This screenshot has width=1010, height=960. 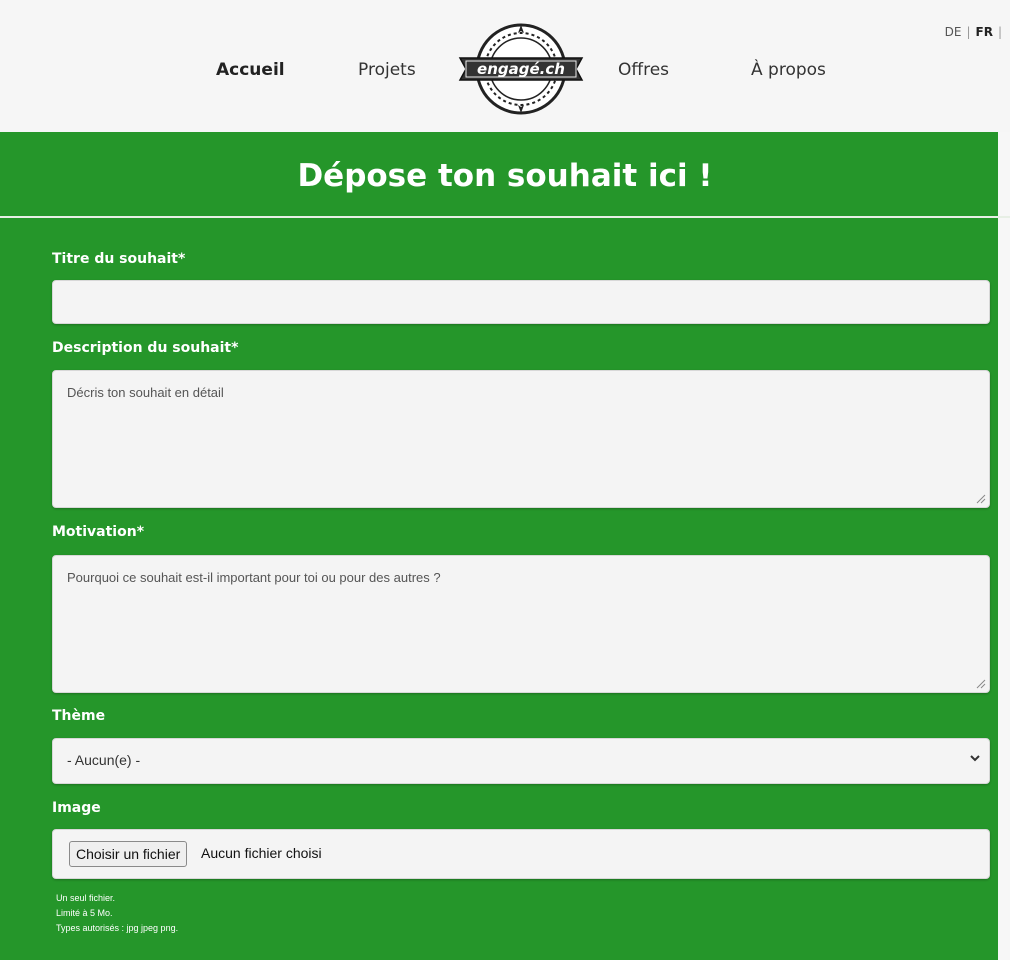 What do you see at coordinates (973, 32) in the screenshot?
I see `language-switcher: DE | FR |` at bounding box center [973, 32].